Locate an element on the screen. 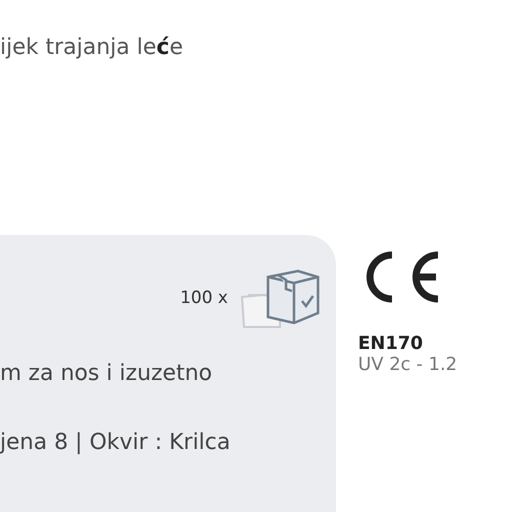 This screenshot has height=512, width=512. quantity-text: 100 x is located at coordinates (204, 298).